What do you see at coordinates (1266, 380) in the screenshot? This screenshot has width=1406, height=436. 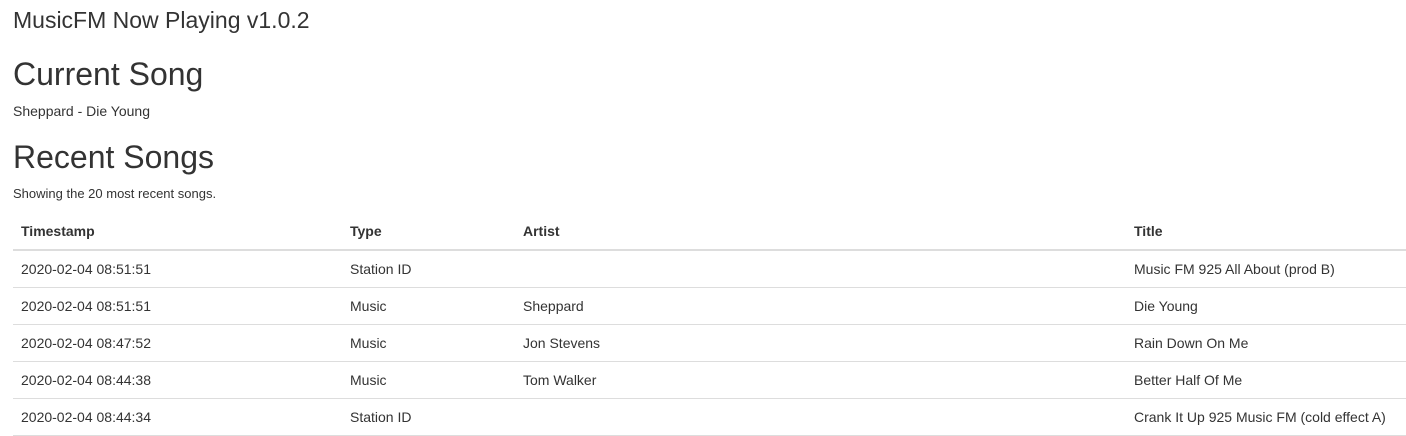 I see `title-cell: Better Half Of Me` at bounding box center [1266, 380].